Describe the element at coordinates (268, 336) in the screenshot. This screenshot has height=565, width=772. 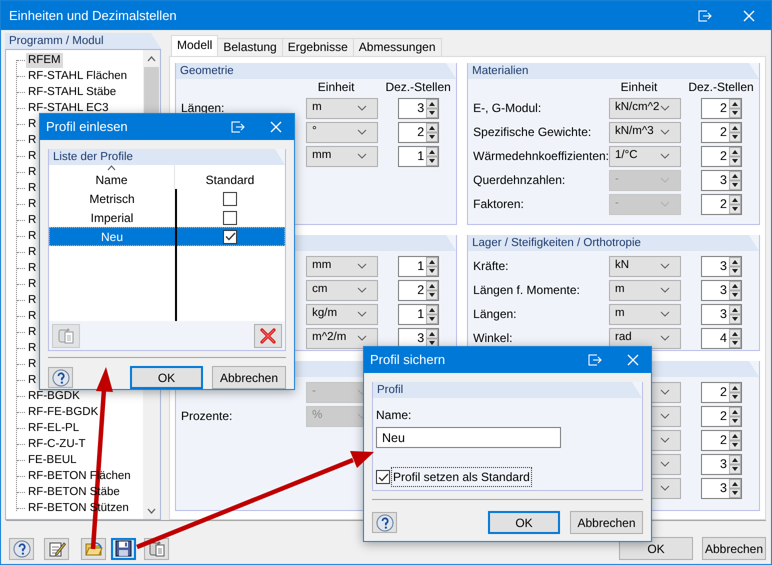
I see `delete-button` at that location.